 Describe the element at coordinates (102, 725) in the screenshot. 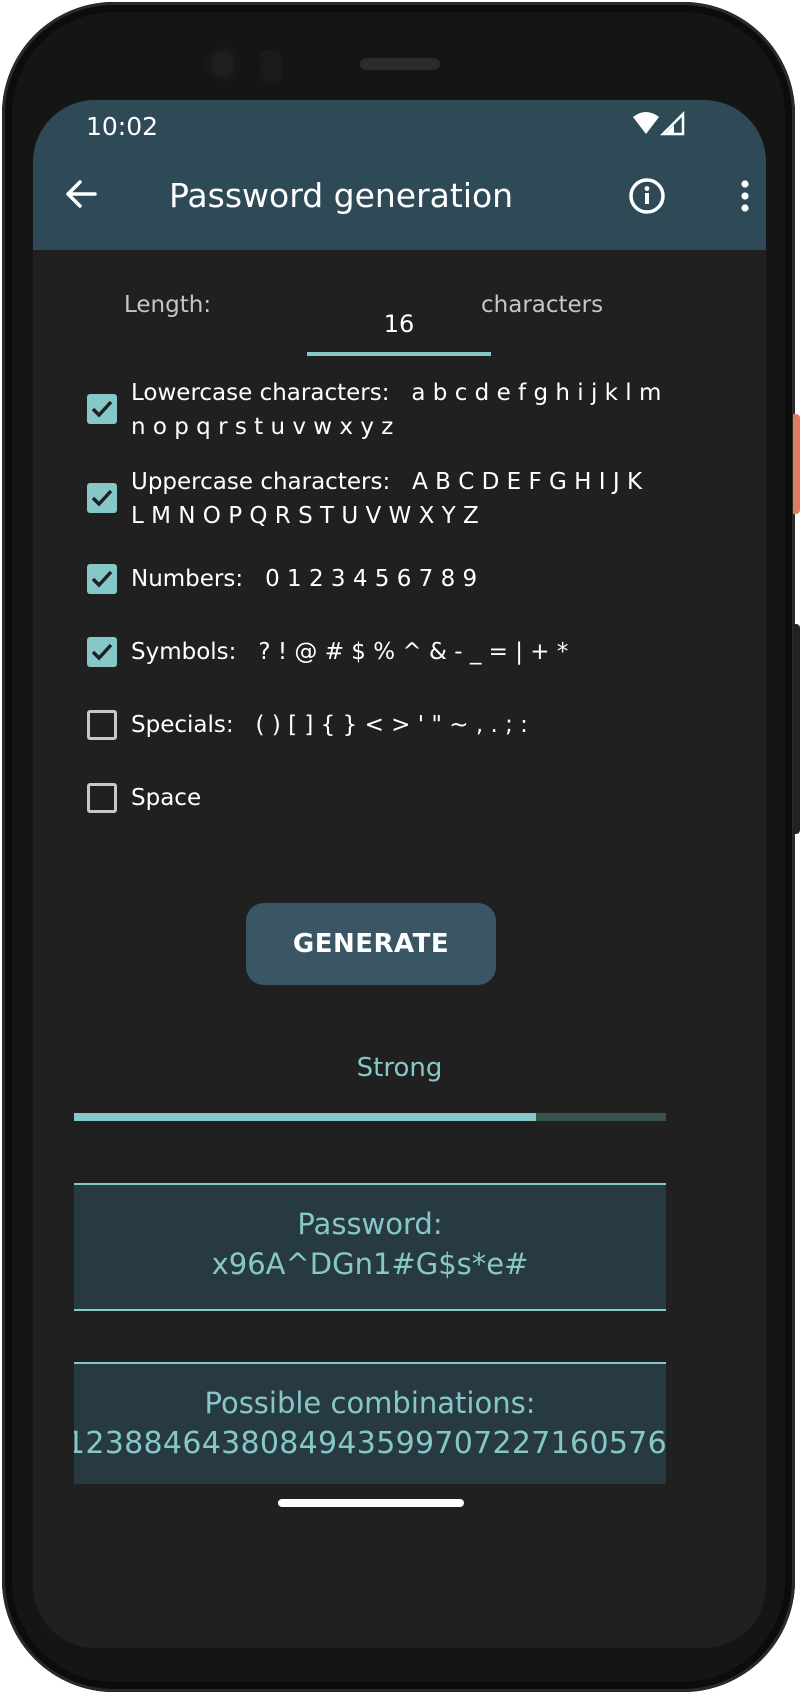

I see `checkbox-specials` at that location.